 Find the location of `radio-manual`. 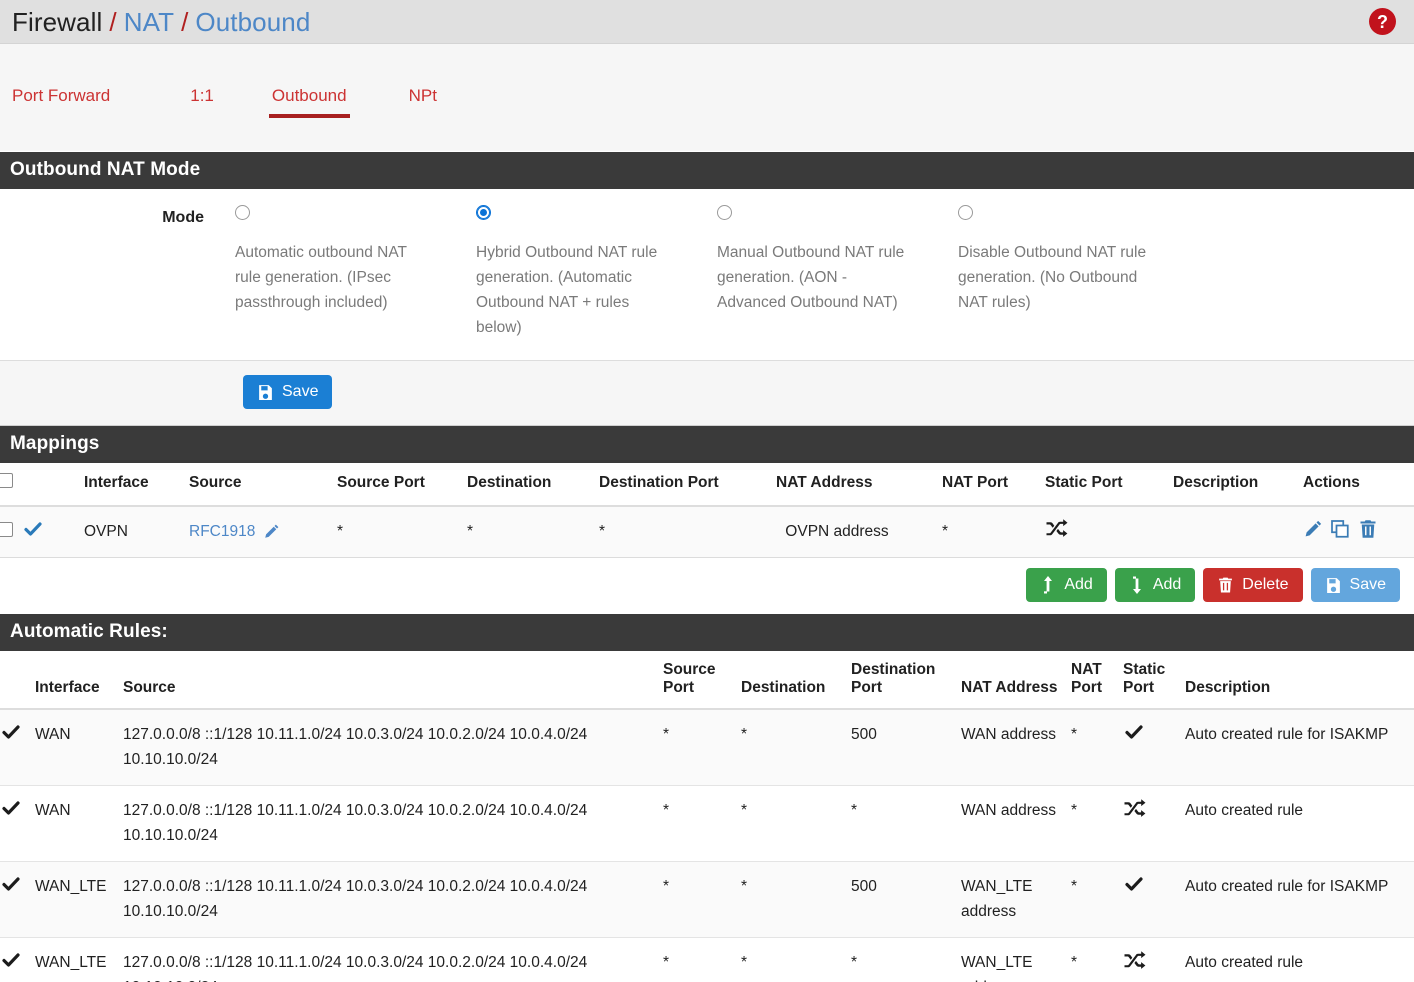

radio-manual is located at coordinates (724, 212).